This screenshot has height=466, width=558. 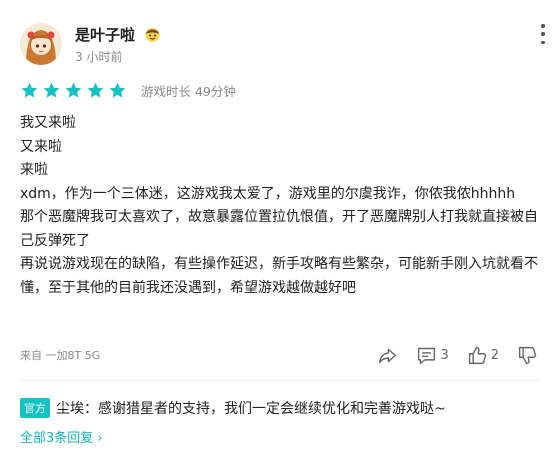 I want to click on official-badge: 官方, so click(x=35, y=408).